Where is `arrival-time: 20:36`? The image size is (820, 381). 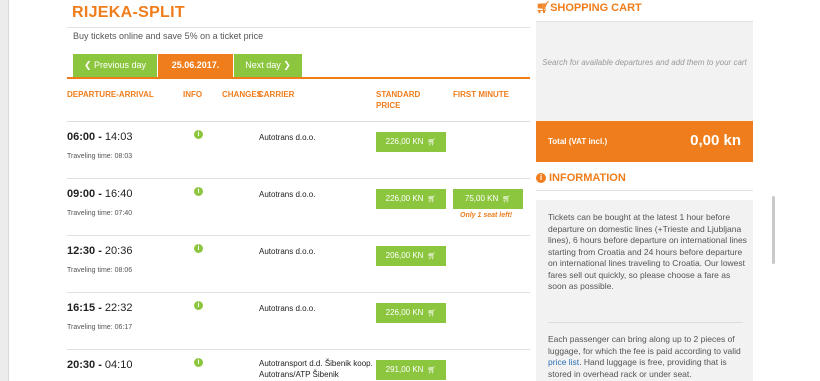
arrival-time: 20:36 is located at coordinates (118, 251).